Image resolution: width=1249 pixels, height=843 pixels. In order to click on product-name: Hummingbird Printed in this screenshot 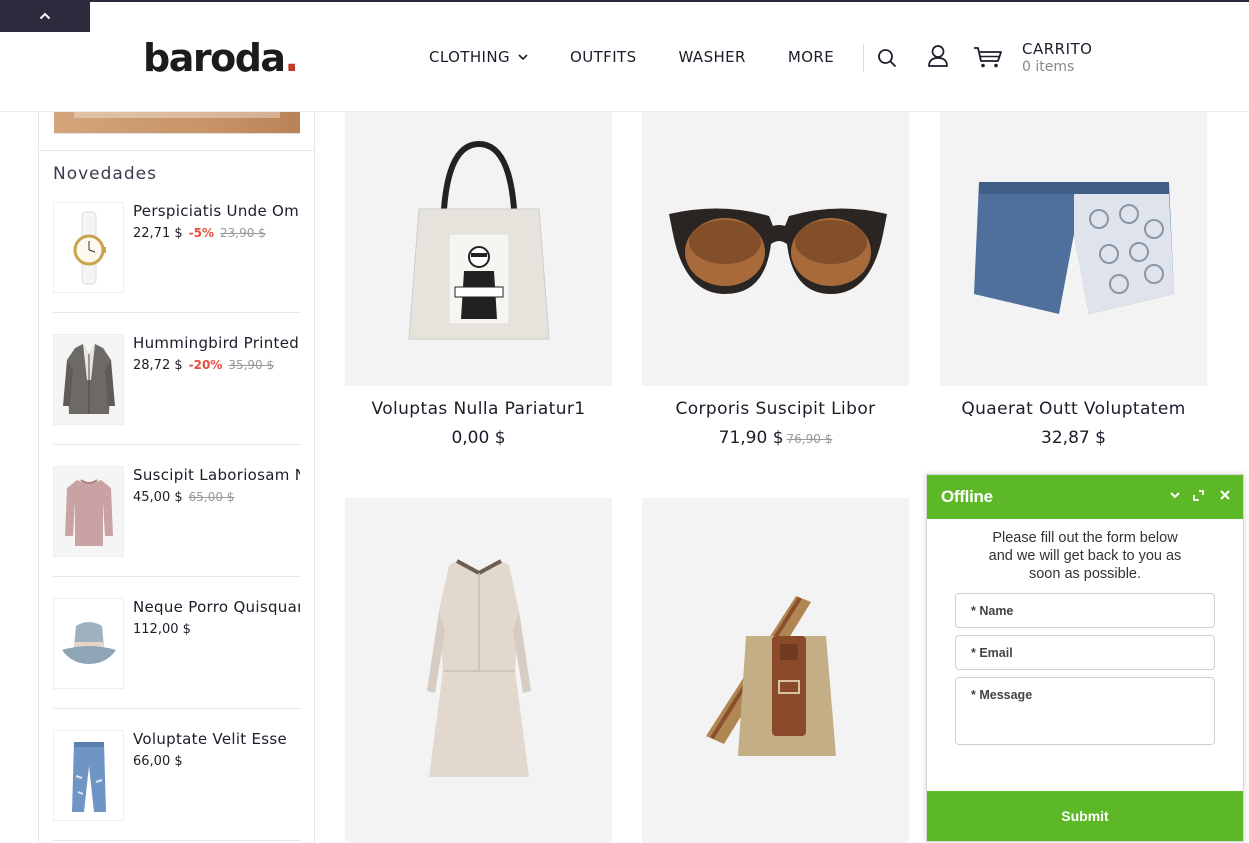, I will do `click(216, 343)`.